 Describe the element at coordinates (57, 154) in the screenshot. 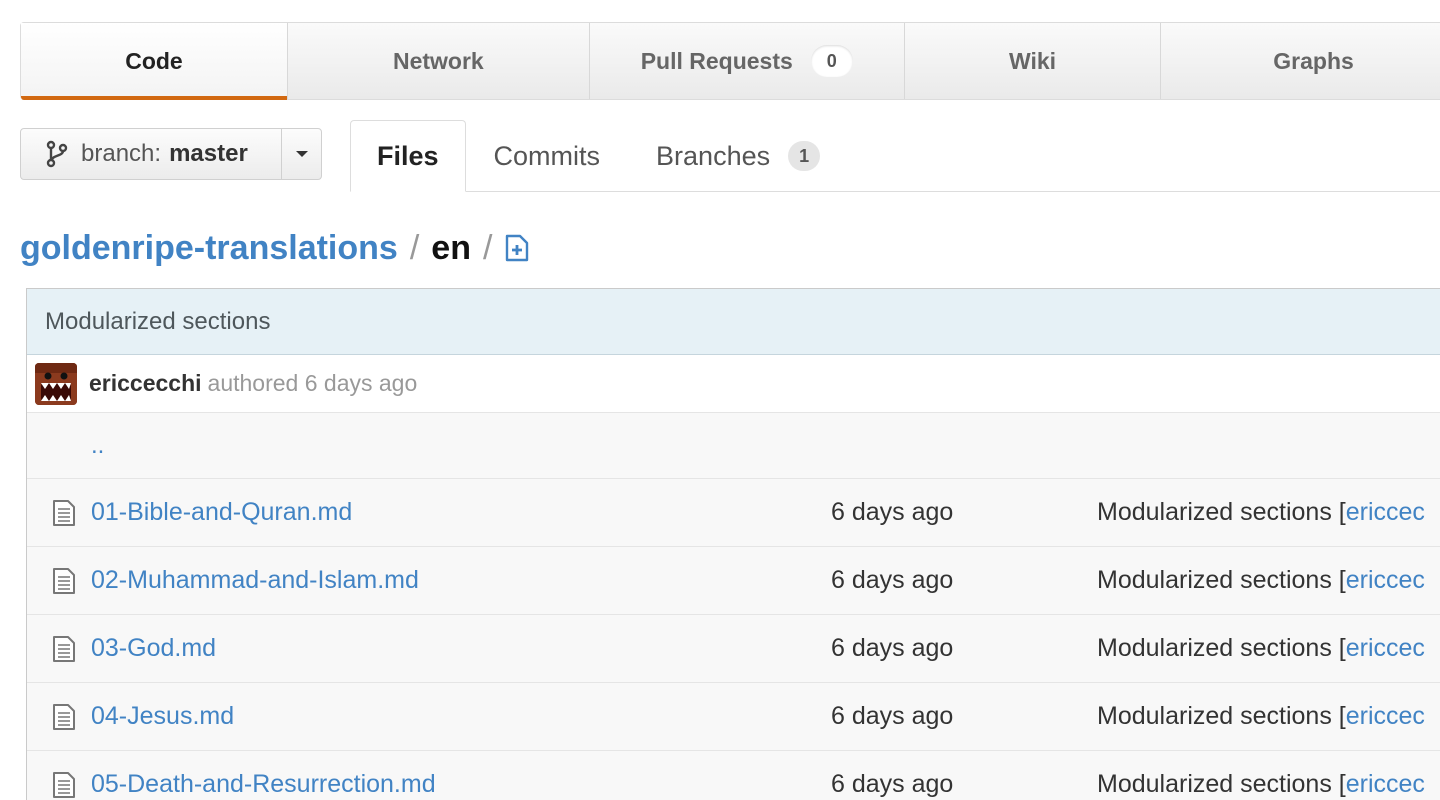

I see `branch-icon` at that location.